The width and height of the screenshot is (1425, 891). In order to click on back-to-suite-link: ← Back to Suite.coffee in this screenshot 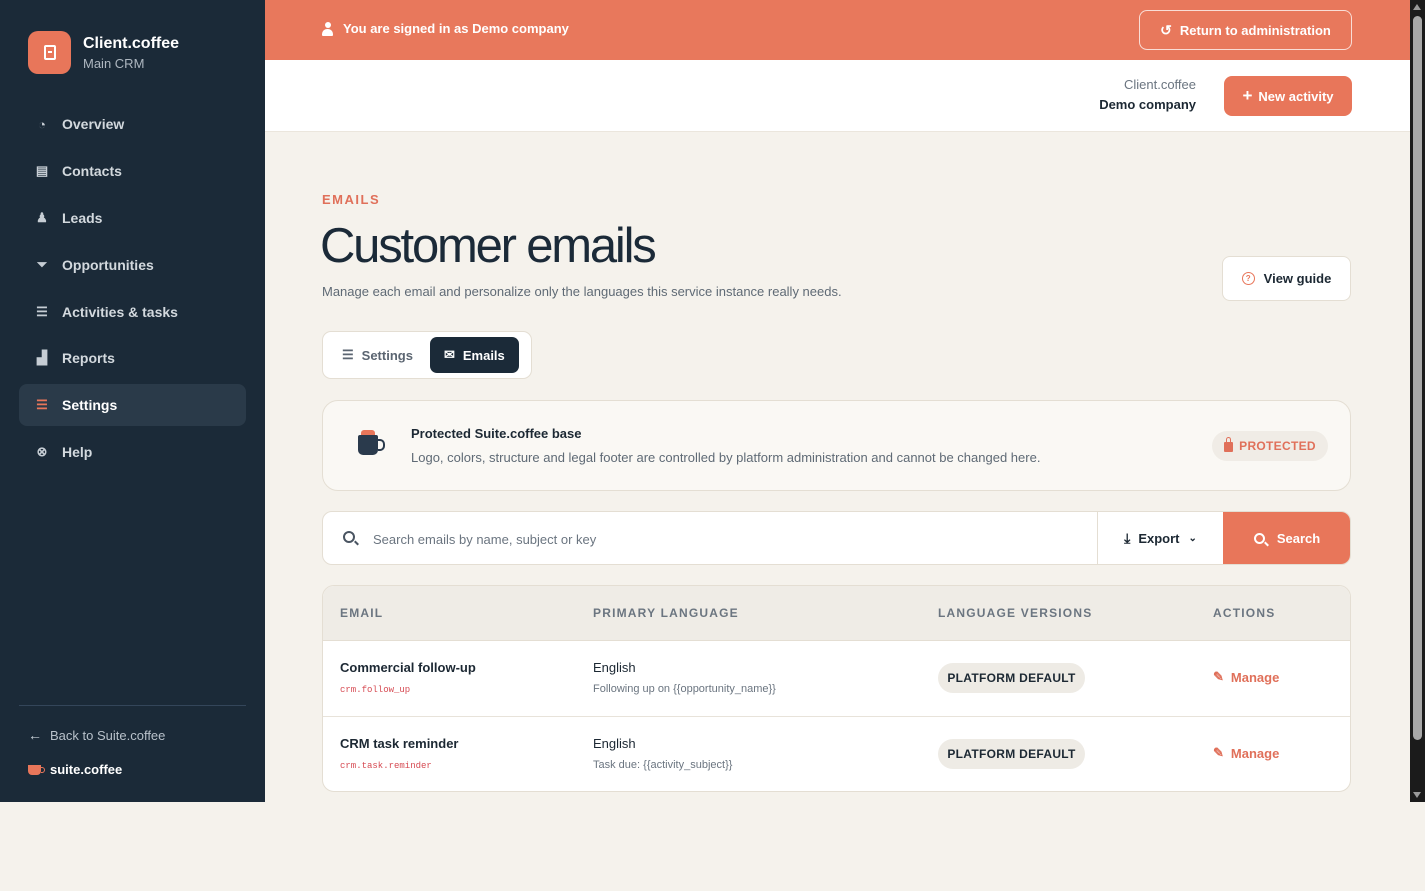, I will do `click(96, 735)`.